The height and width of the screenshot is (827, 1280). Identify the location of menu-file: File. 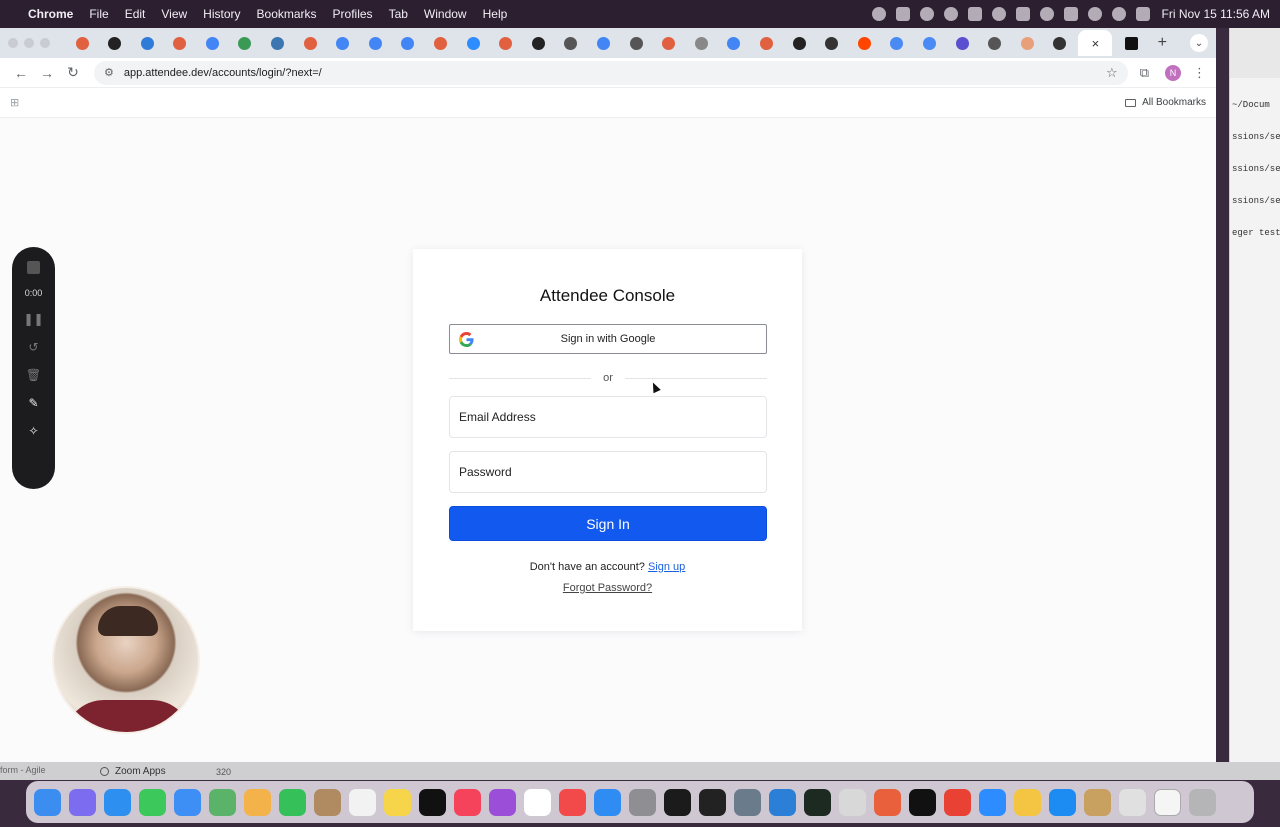
(98, 14).